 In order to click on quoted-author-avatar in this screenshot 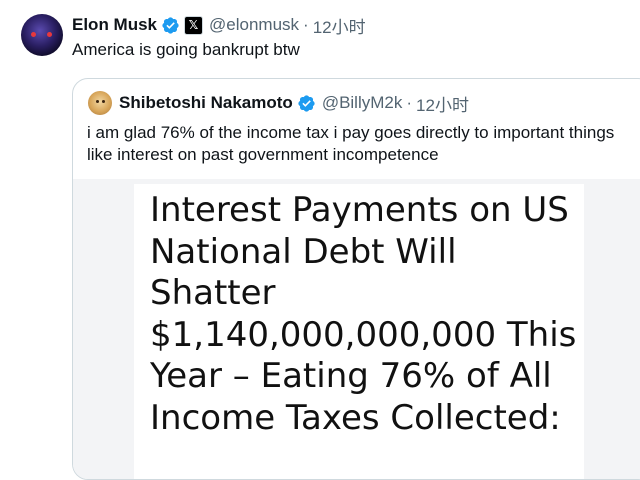, I will do `click(100, 103)`.